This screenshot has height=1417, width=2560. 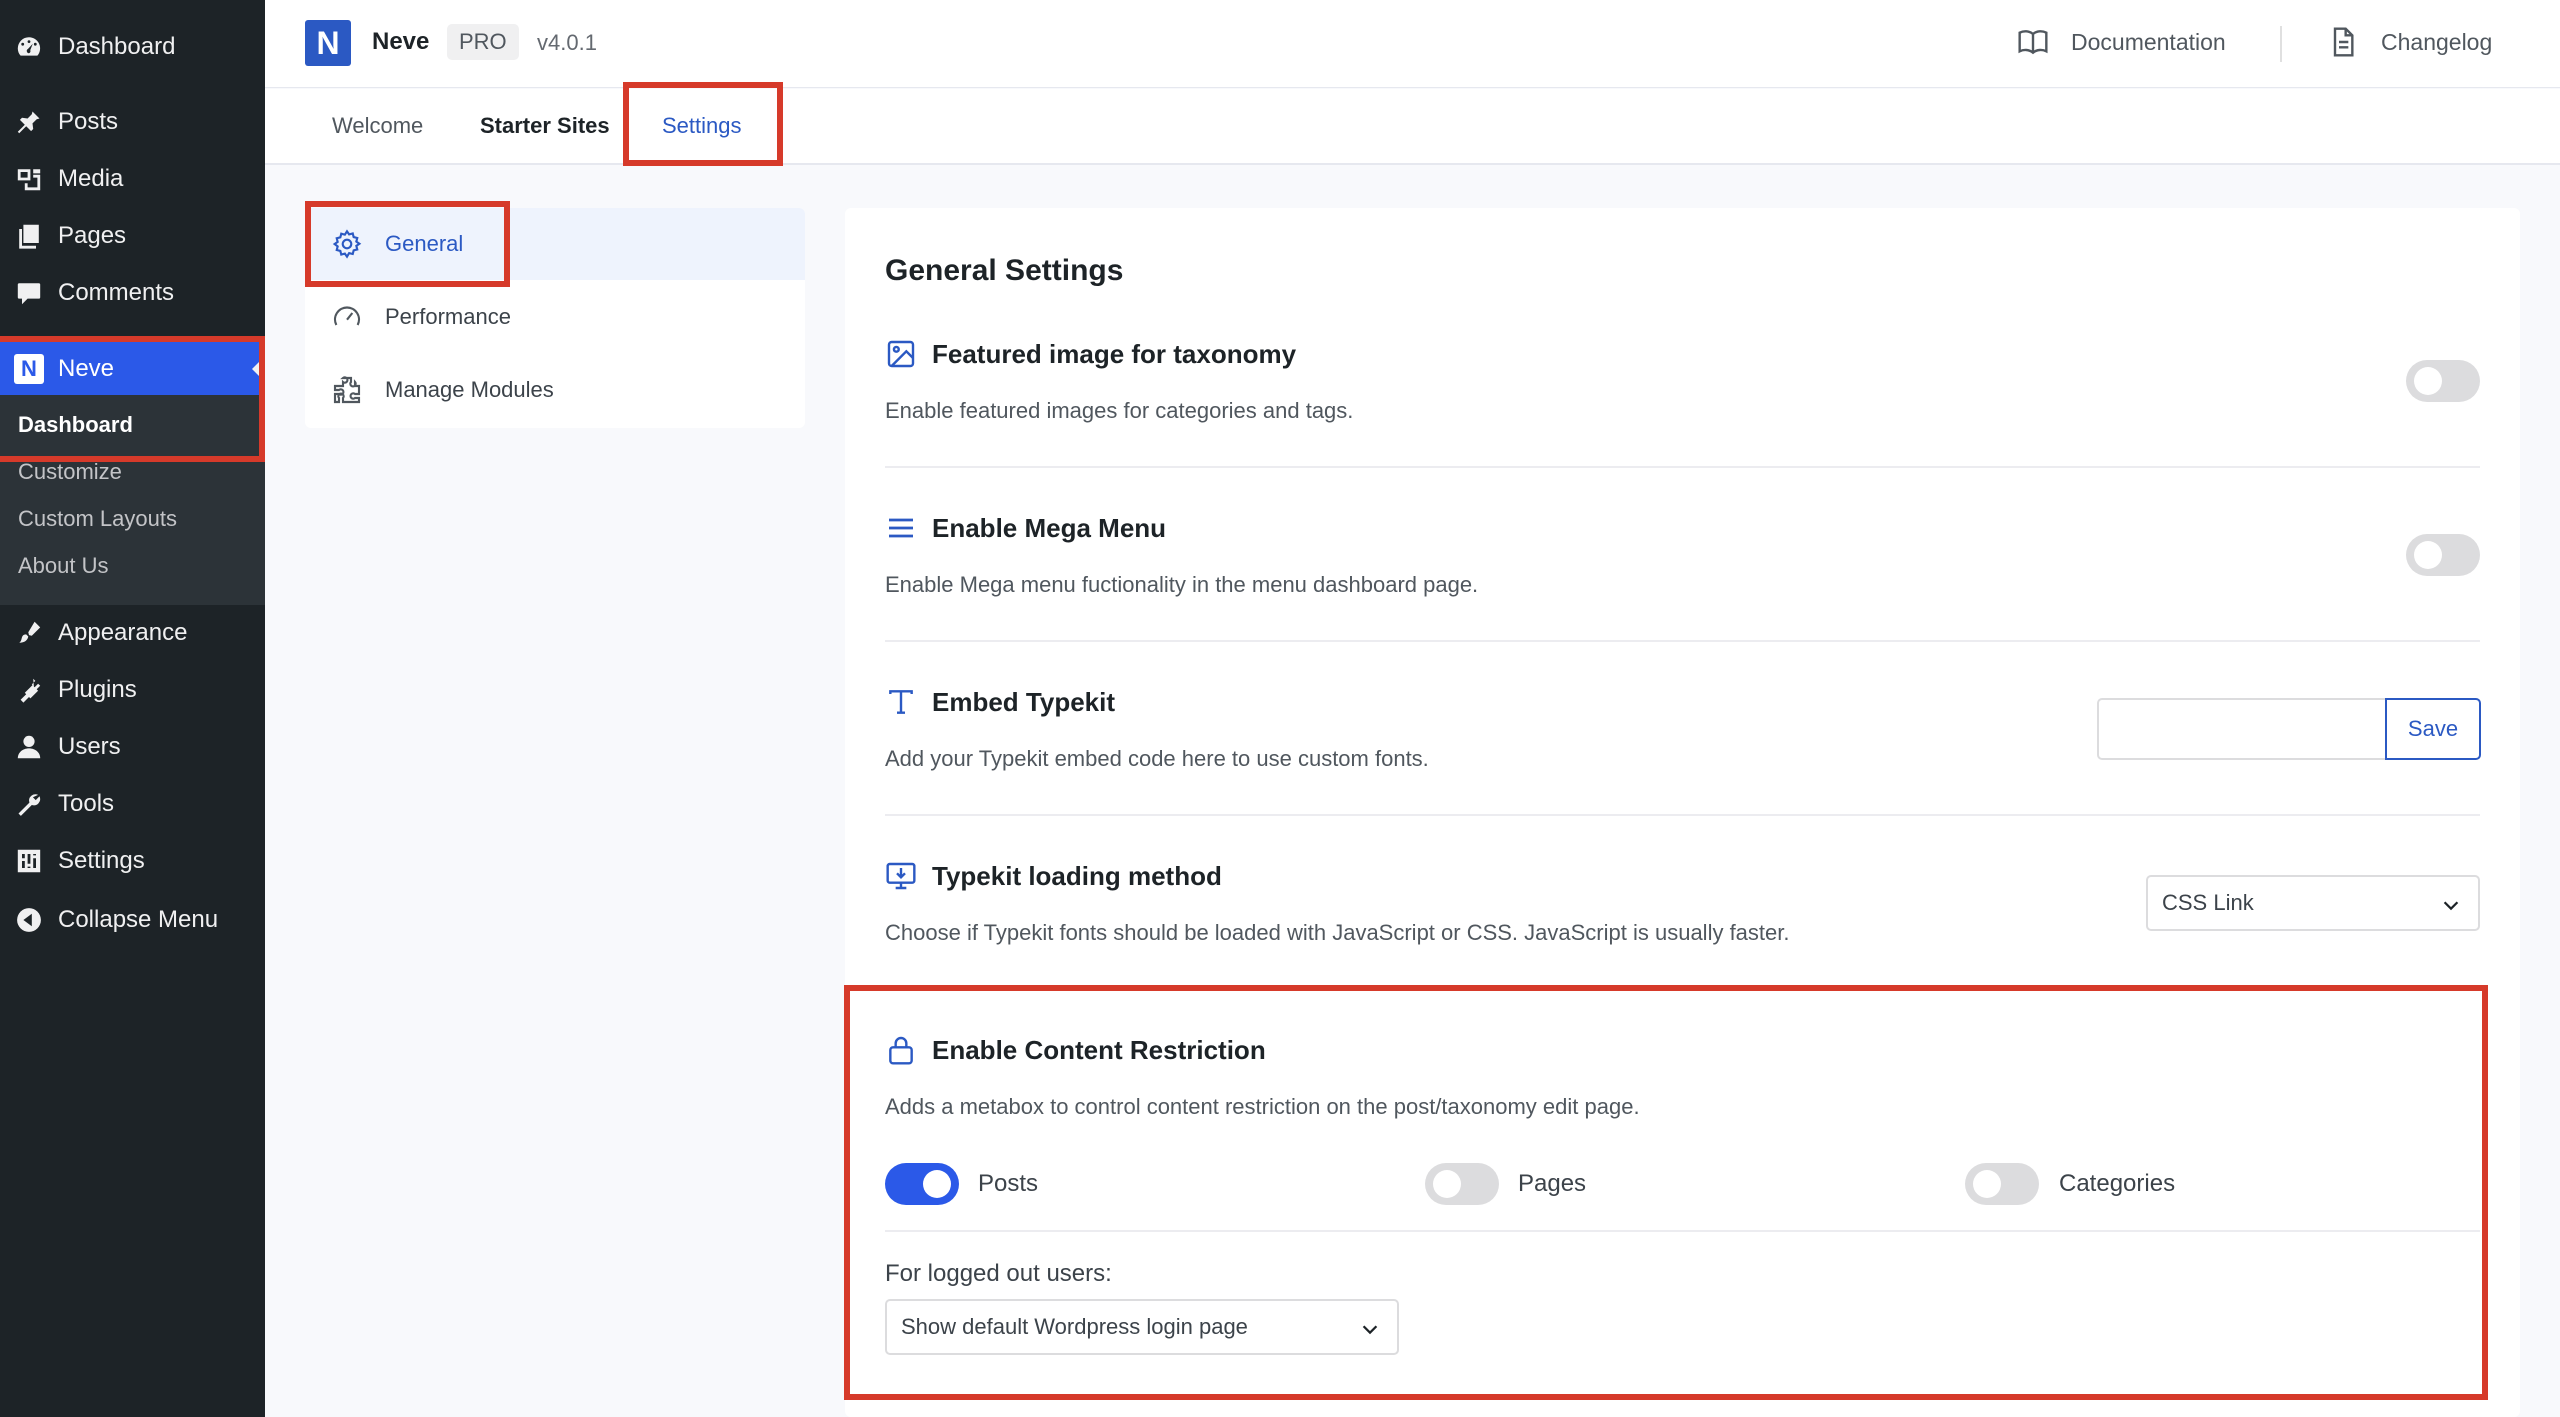 I want to click on menu-tools: Tools, so click(x=132, y=803).